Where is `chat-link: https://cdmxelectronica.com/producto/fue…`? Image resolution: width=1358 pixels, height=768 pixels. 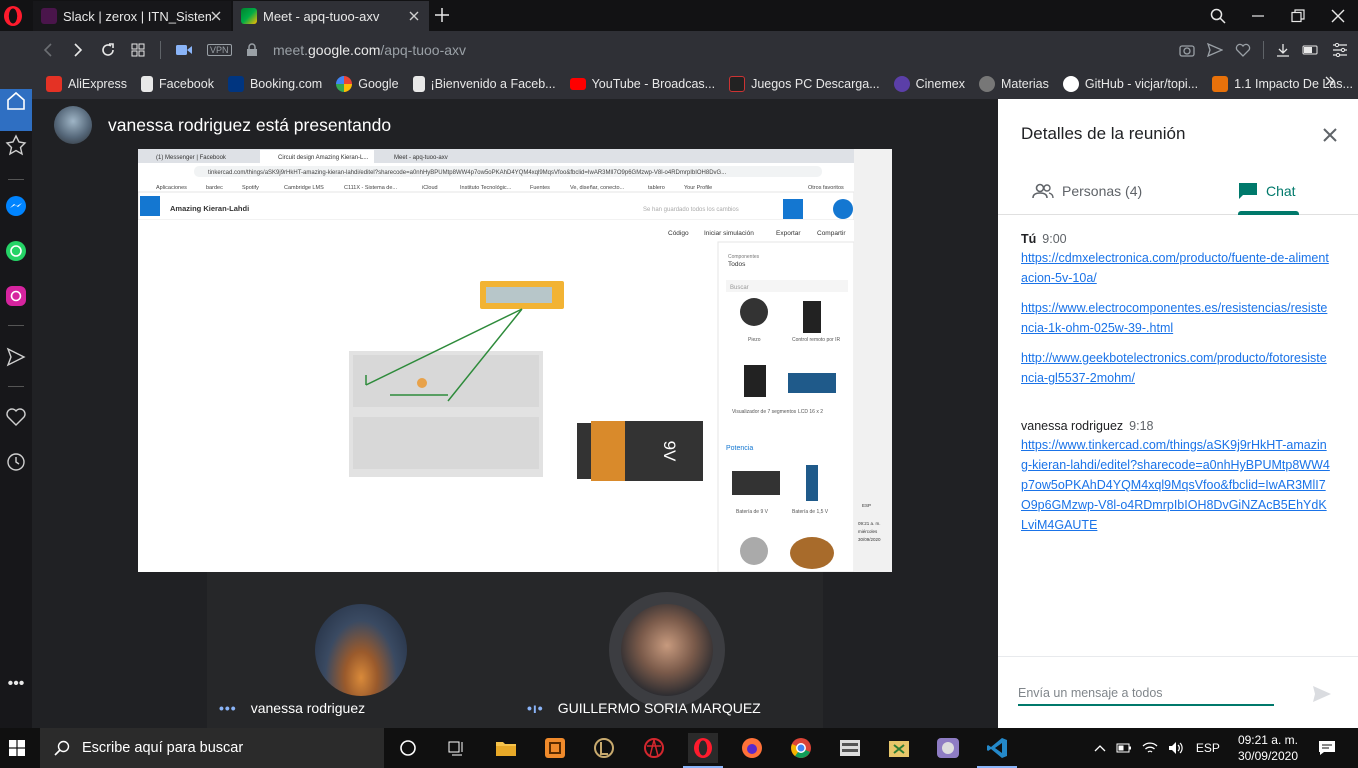
chat-link: https://cdmxelectronica.com/producto/fue… is located at coordinates (1177, 268).